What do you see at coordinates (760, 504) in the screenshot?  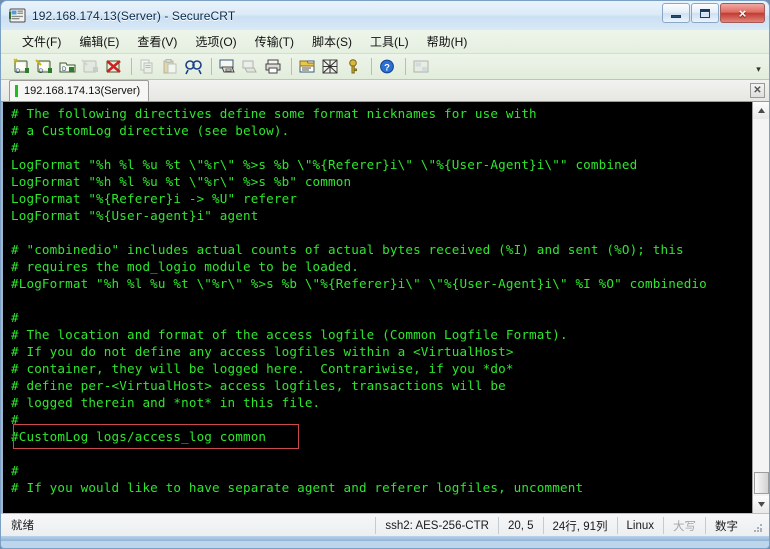 I see `scroll-down-button` at bounding box center [760, 504].